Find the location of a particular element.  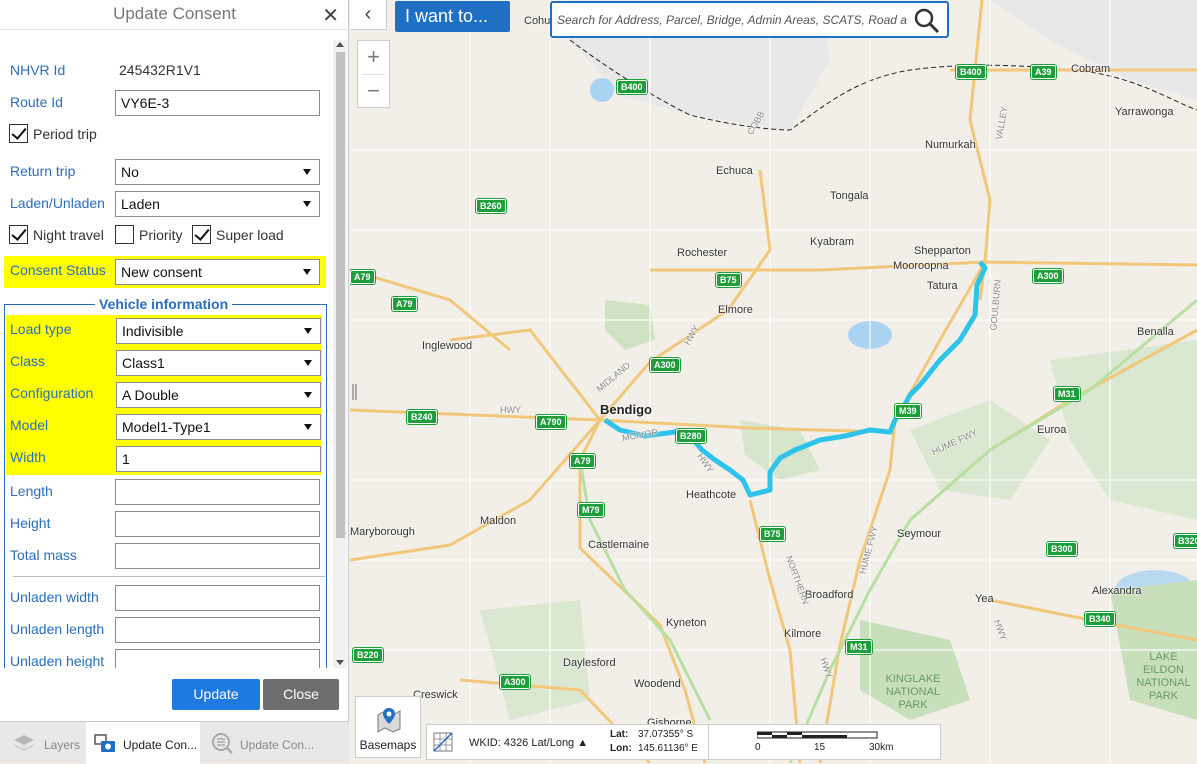

town-label: Heathcote is located at coordinates (711, 495).